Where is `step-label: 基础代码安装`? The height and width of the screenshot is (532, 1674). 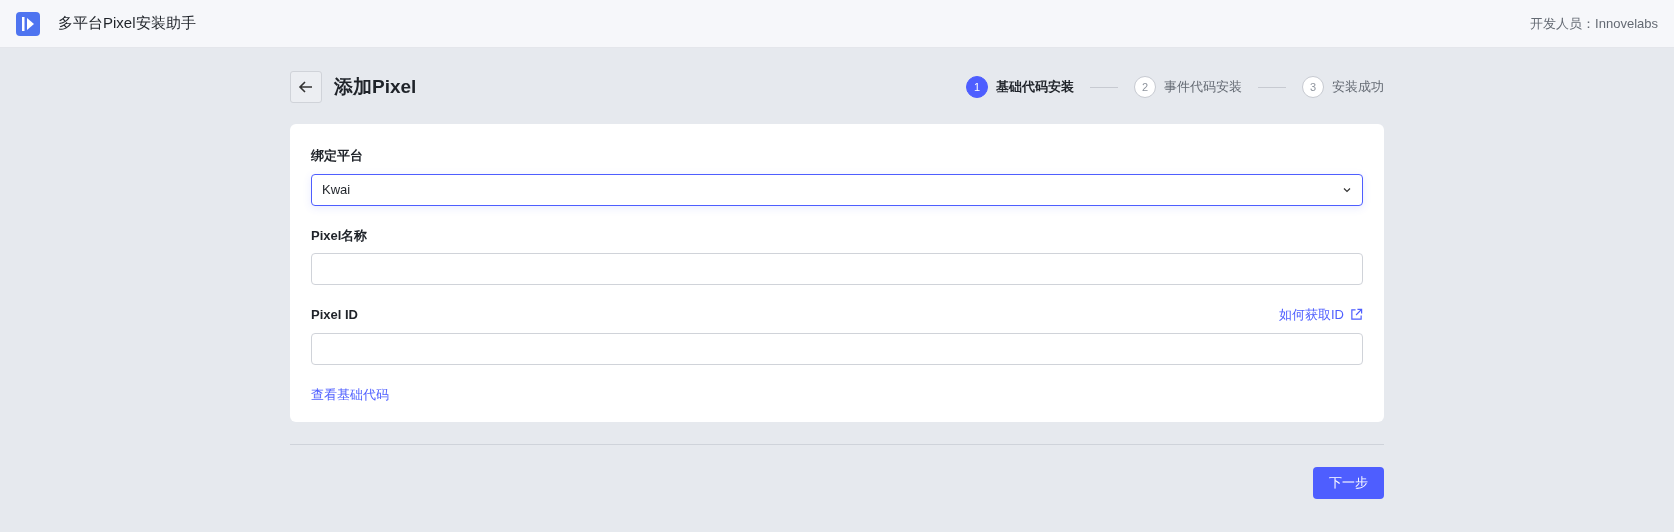
step-label: 基础代码安装 is located at coordinates (1035, 87).